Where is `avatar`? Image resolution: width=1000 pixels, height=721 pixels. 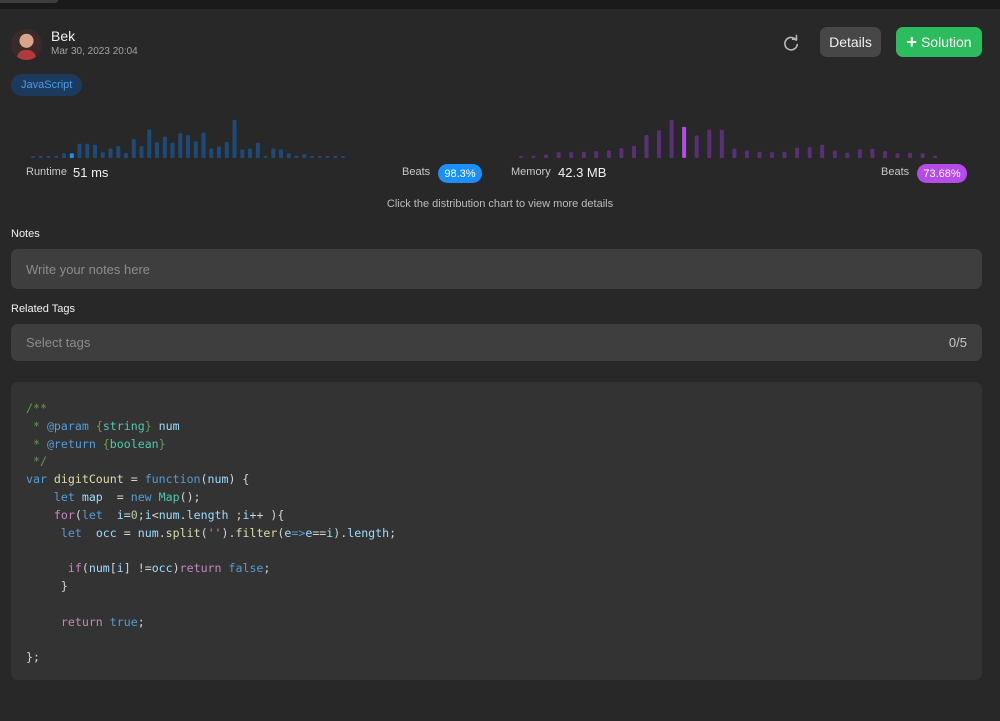 avatar is located at coordinates (26, 44).